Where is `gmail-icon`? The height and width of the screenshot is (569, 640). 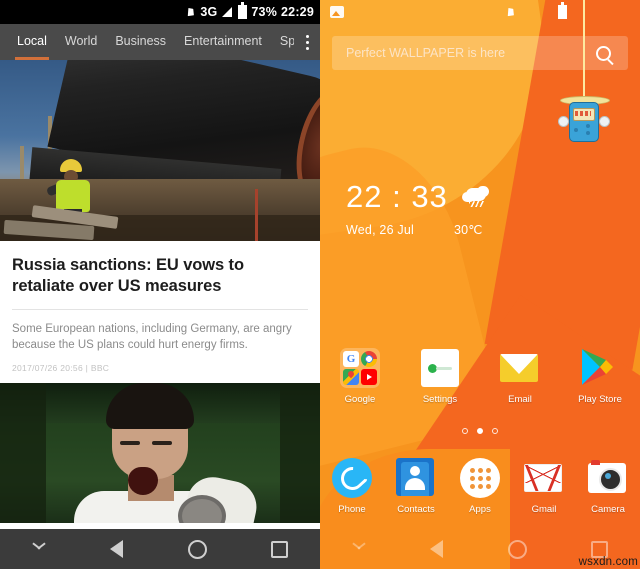 gmail-icon is located at coordinates (544, 478).